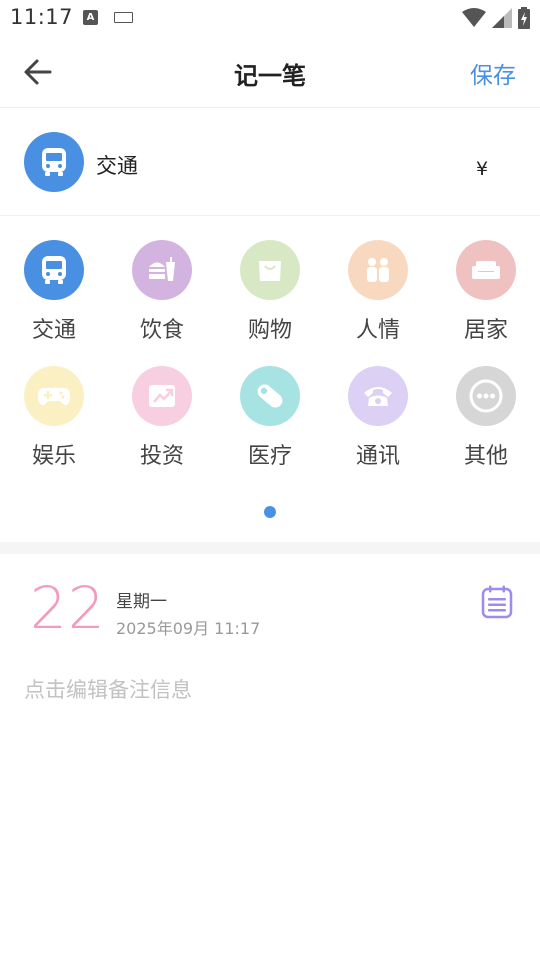 The height and width of the screenshot is (960, 540). Describe the element at coordinates (269, 456) in the screenshot. I see `category-label: 医疗` at that location.